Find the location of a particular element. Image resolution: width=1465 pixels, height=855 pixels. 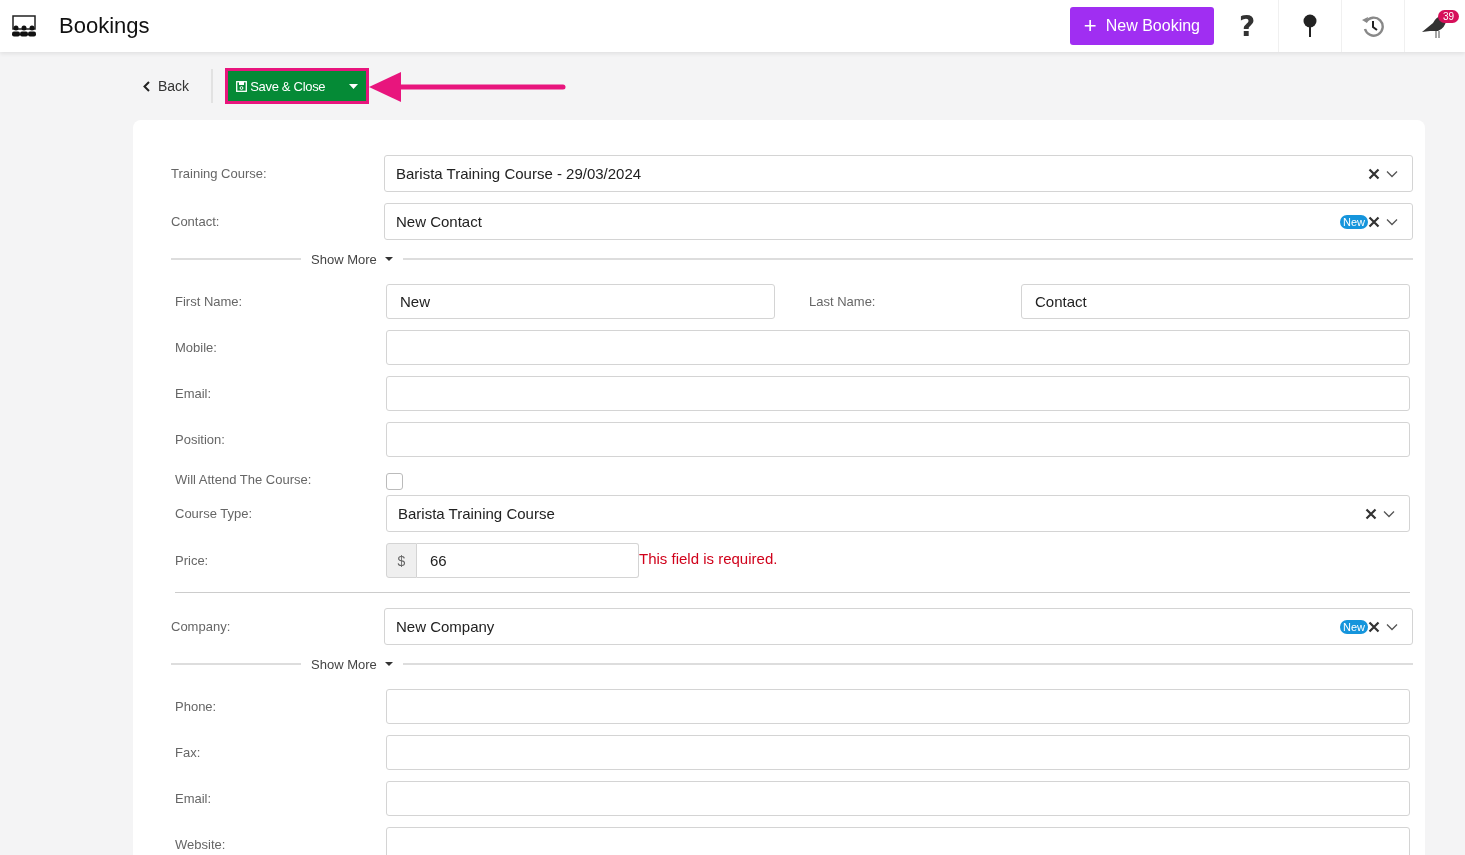

field-label: Company: is located at coordinates (201, 626).